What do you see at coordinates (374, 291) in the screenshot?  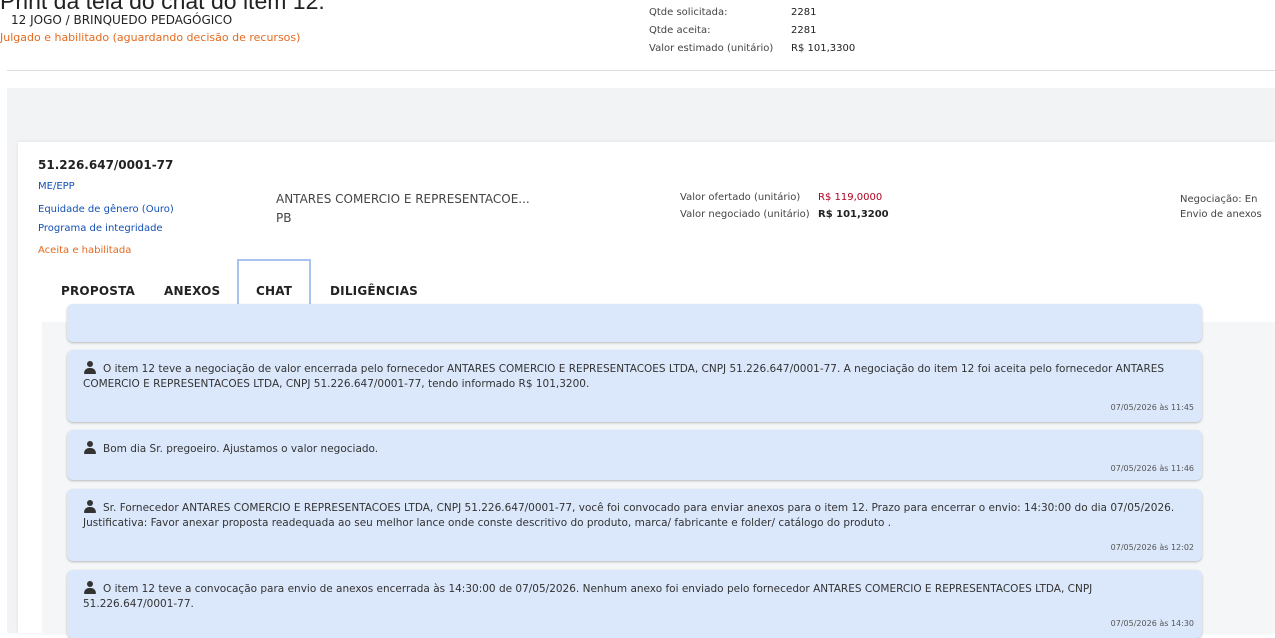 I see `tab-diligencias: DILIGÊNCIAS` at bounding box center [374, 291].